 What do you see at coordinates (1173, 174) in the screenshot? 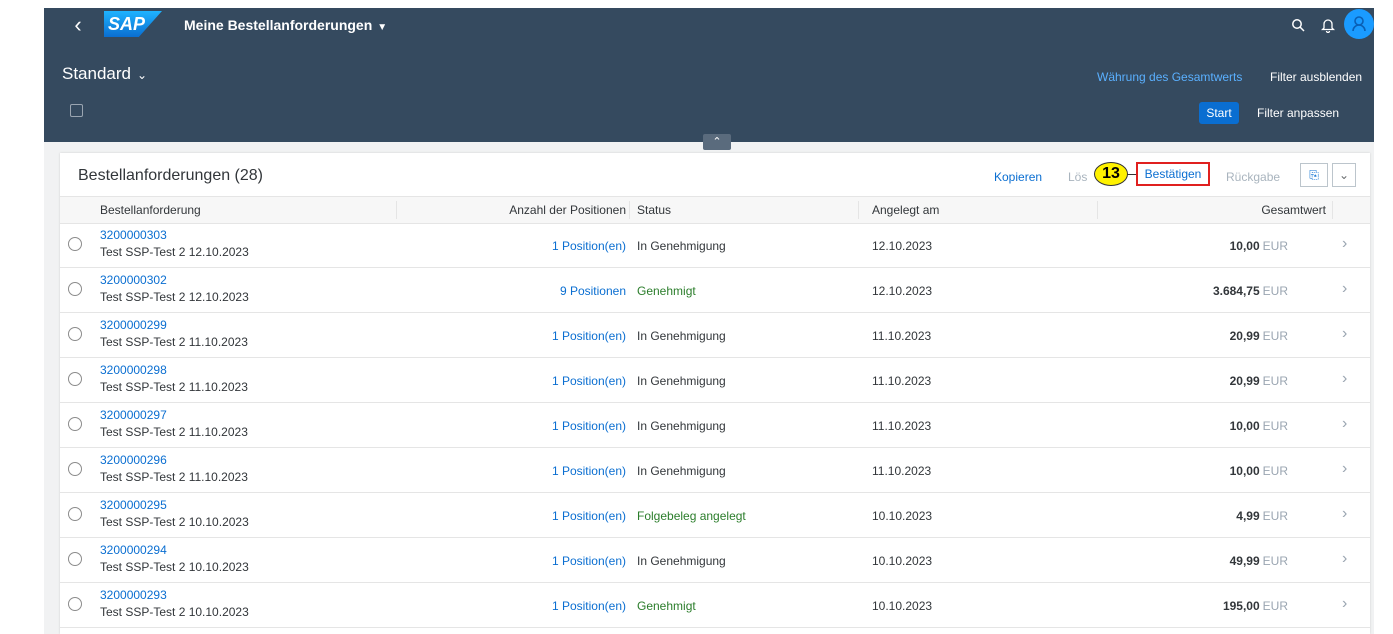
I see `confirm-button: Bestätigen` at bounding box center [1173, 174].